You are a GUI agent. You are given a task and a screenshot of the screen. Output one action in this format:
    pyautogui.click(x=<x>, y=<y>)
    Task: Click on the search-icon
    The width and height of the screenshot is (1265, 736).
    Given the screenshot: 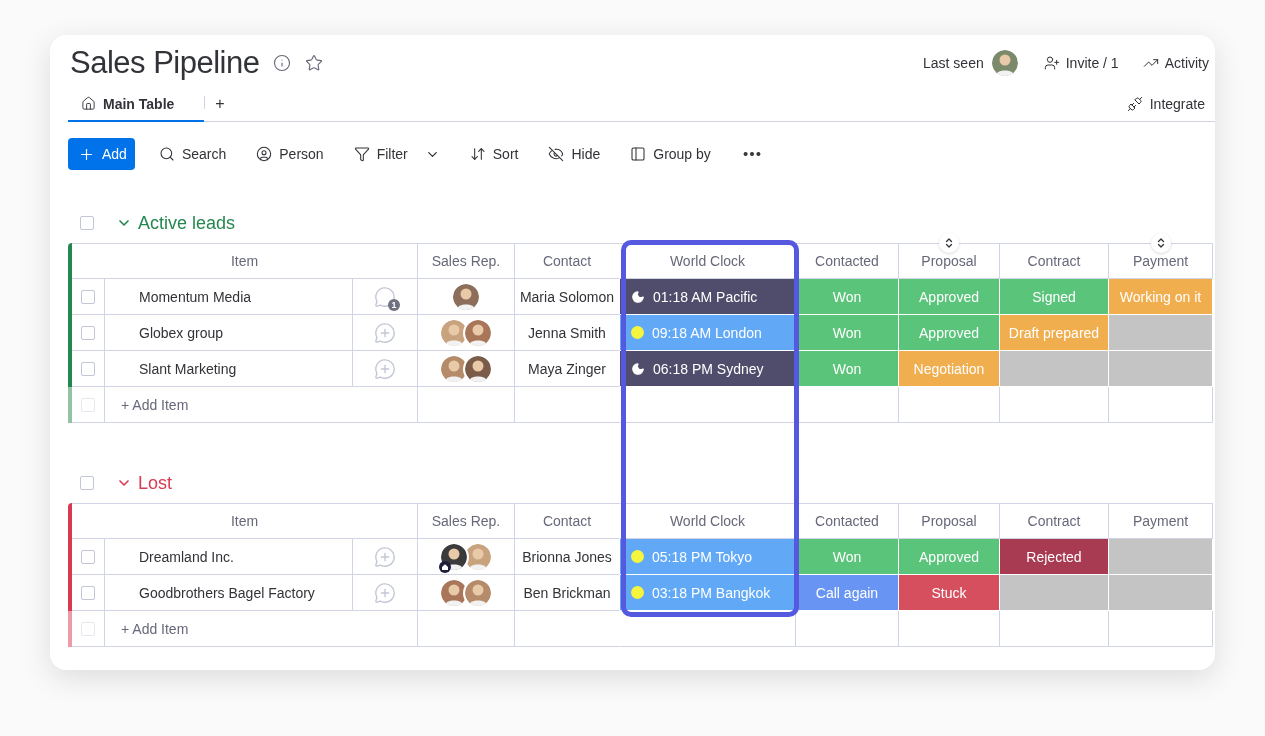 What is the action you would take?
    pyautogui.click(x=166, y=154)
    